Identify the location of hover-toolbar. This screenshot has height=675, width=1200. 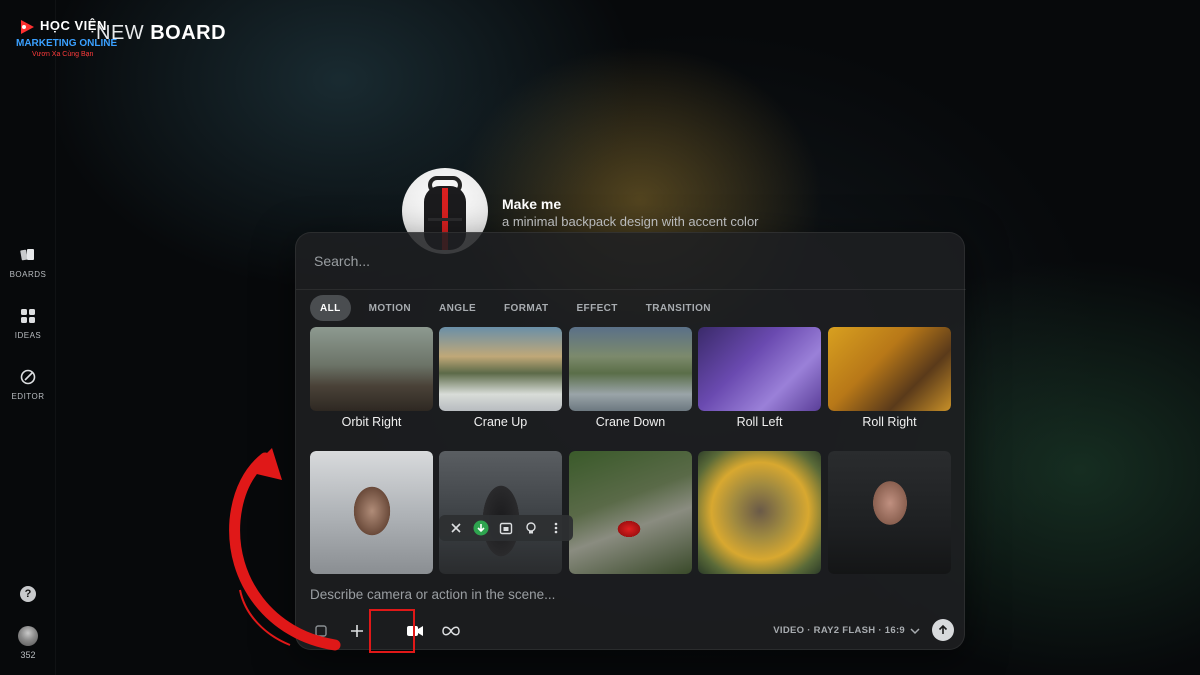
(506, 528).